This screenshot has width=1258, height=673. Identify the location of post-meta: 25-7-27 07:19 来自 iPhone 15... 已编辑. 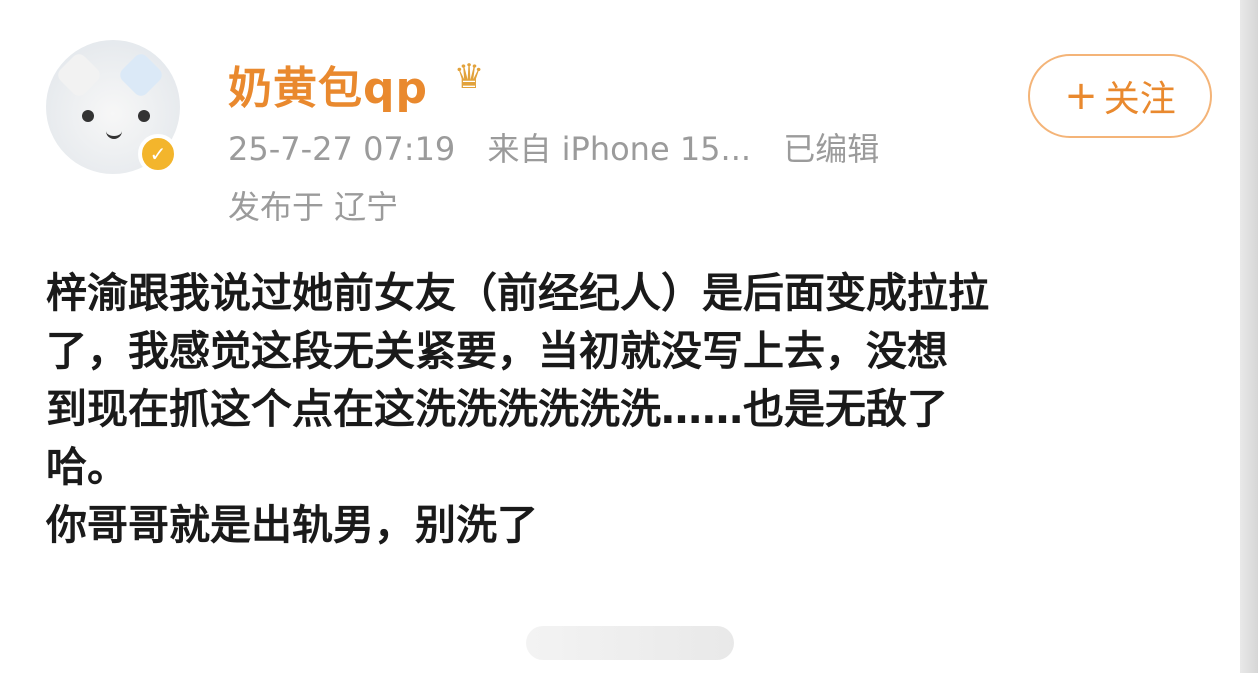
(564, 147).